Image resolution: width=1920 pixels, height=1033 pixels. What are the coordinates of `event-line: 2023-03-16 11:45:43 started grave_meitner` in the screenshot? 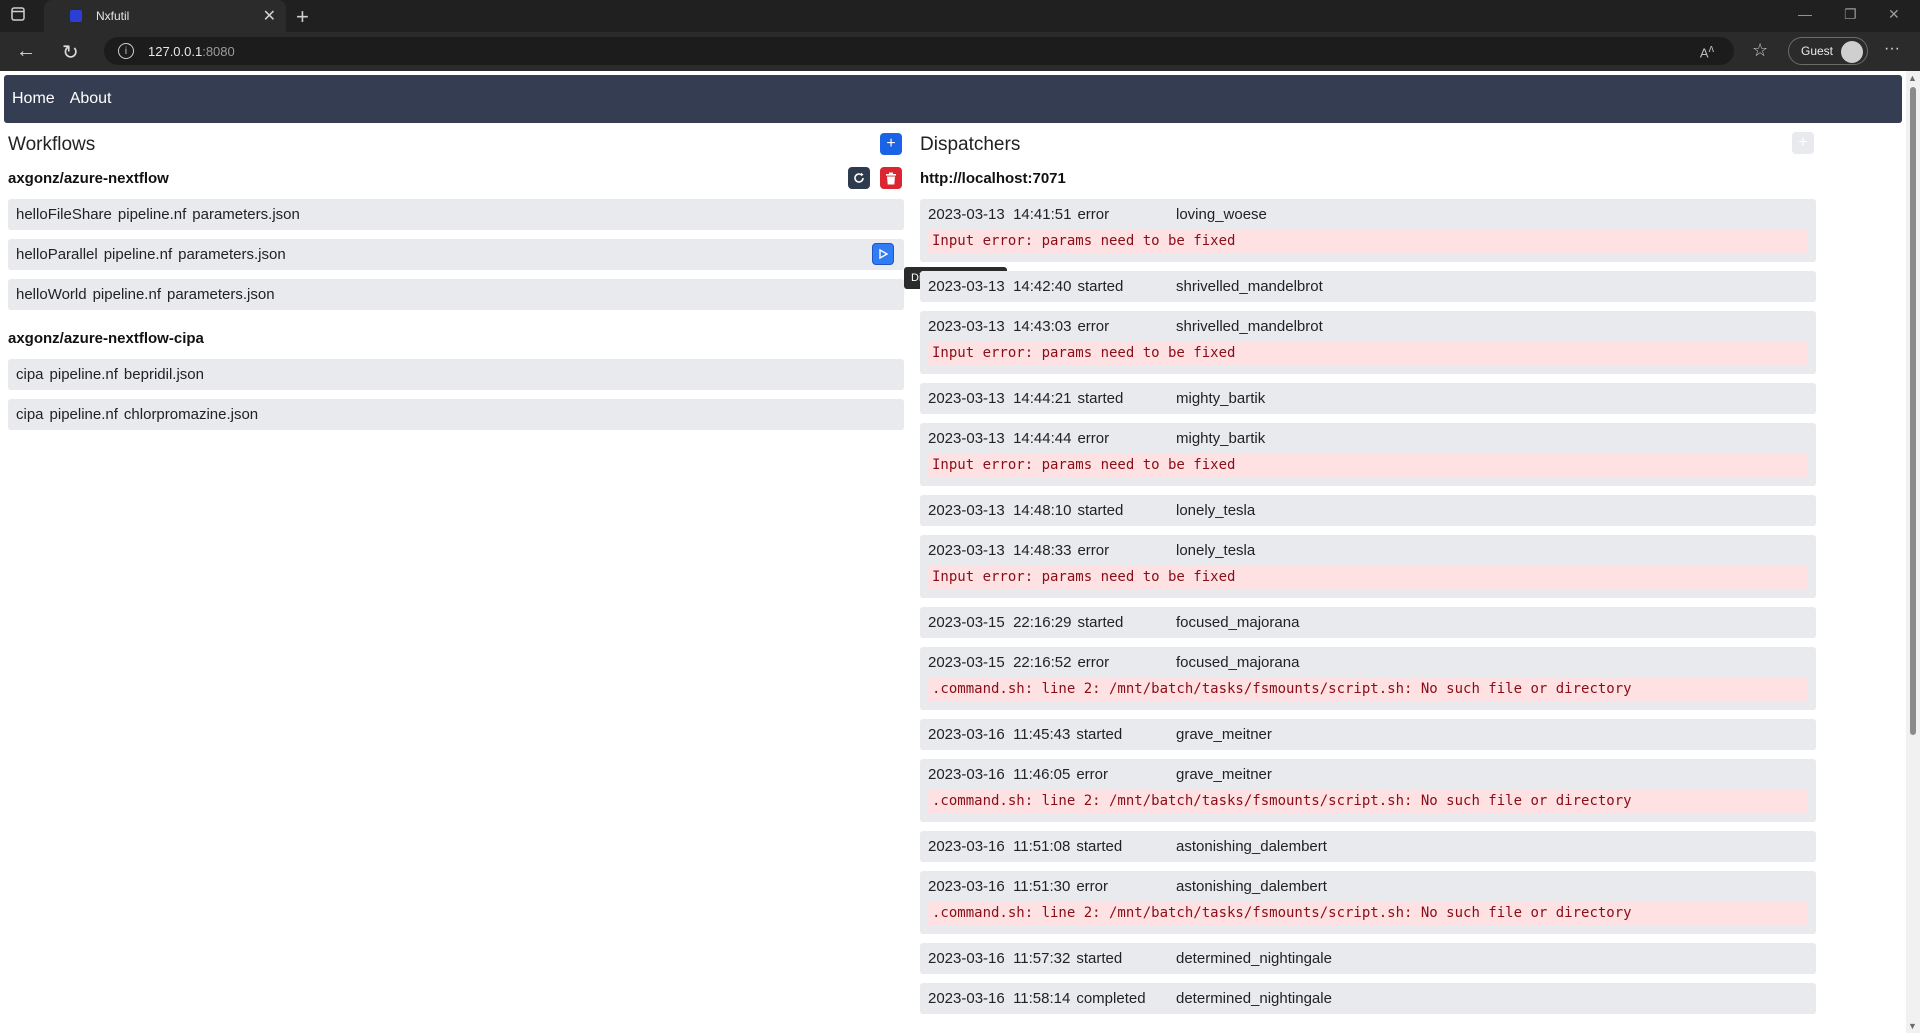 It's located at (1368, 734).